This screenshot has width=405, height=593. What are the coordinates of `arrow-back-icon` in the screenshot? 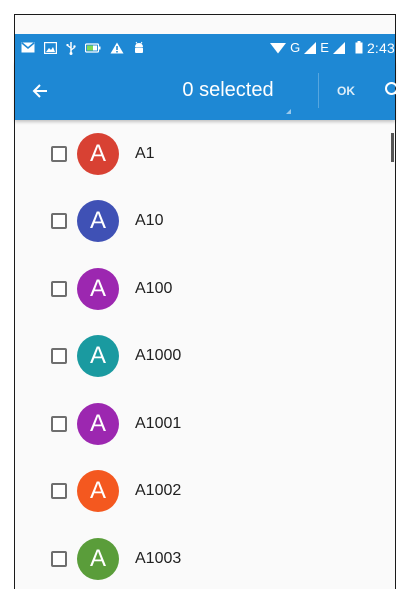 It's located at (39, 90).